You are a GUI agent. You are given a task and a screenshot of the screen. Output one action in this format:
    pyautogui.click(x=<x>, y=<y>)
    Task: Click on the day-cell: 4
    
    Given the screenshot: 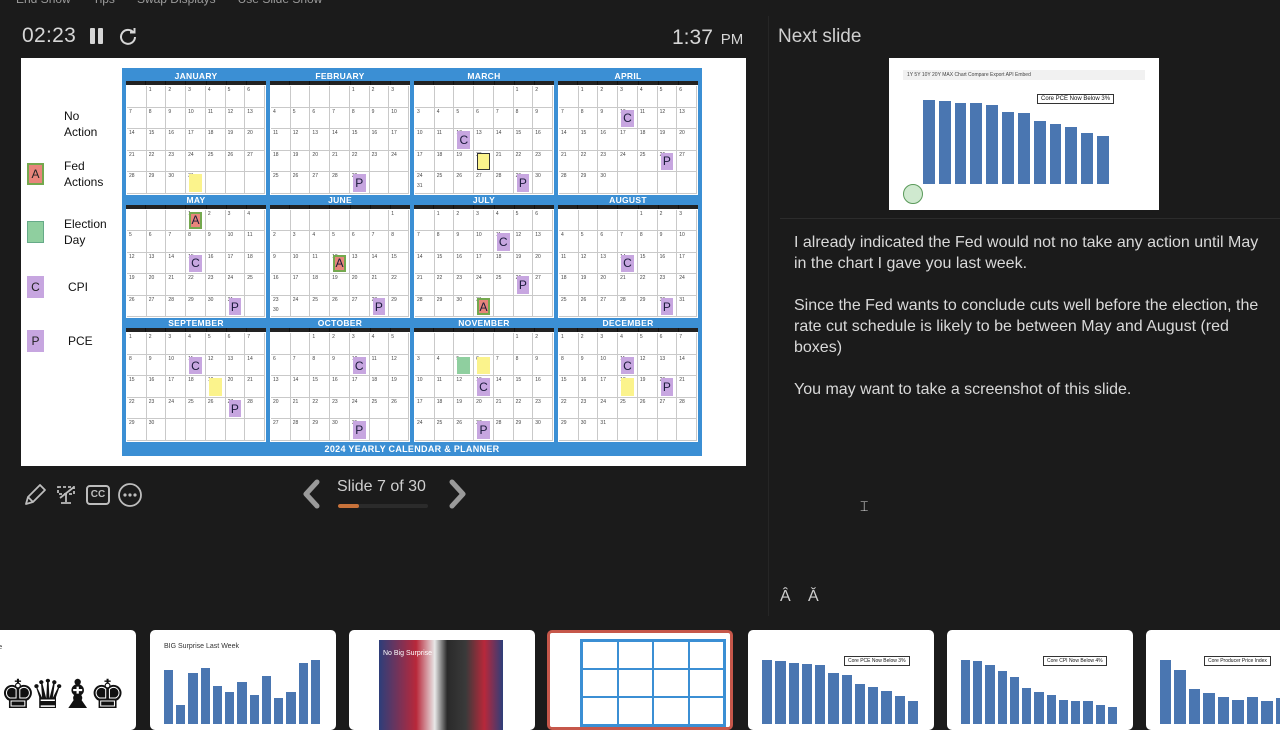 What is the action you would take?
    pyautogui.click(x=444, y=118)
    